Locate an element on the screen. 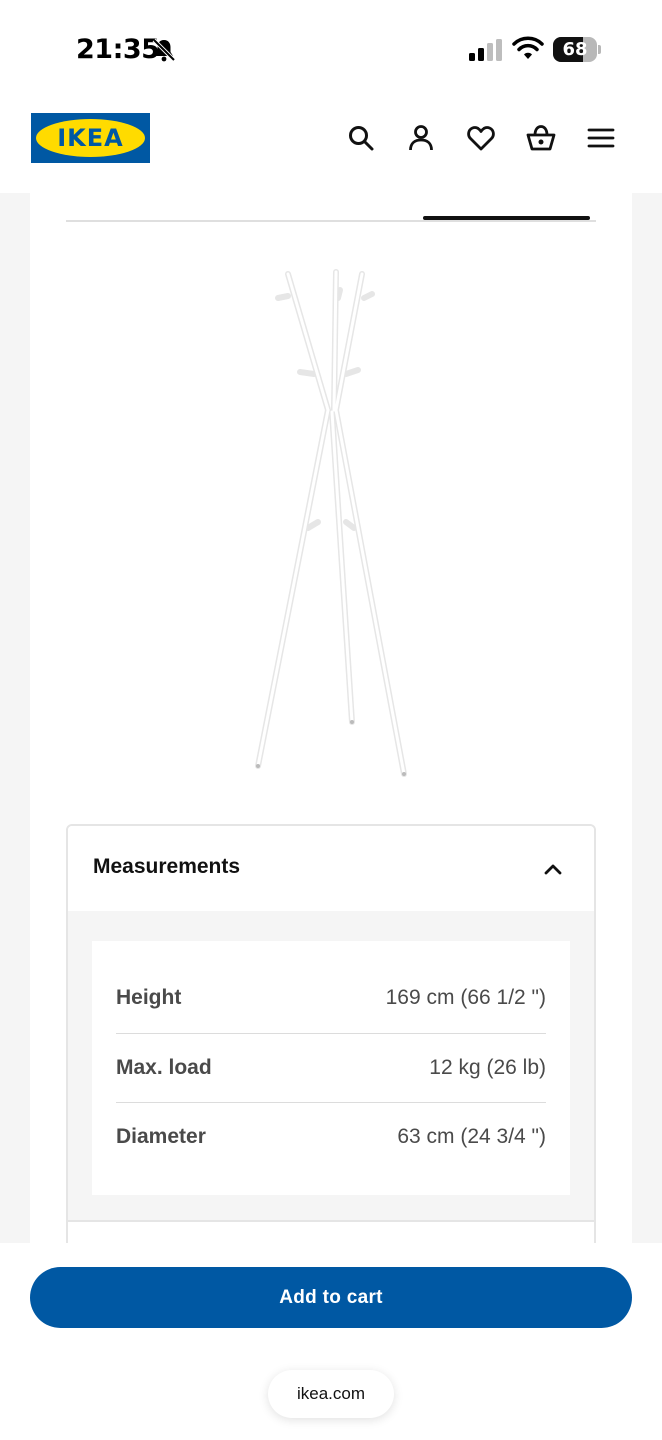  chevron-up-icon is located at coordinates (553, 869).